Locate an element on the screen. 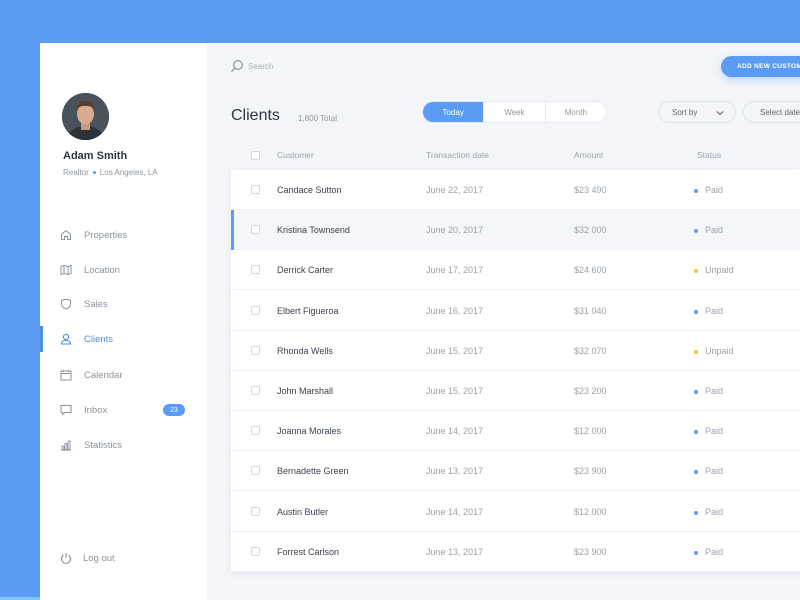 The height and width of the screenshot is (600, 800). sidebar-item-label: Location is located at coordinates (102, 270).